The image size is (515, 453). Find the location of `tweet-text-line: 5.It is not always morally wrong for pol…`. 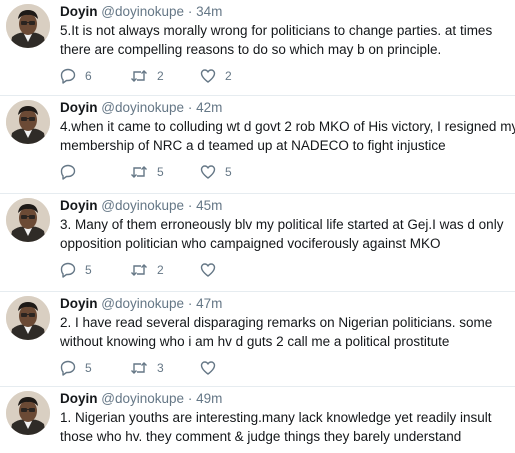

tweet-text-line: 5.It is not always morally wrong for pol… is located at coordinates (276, 30).